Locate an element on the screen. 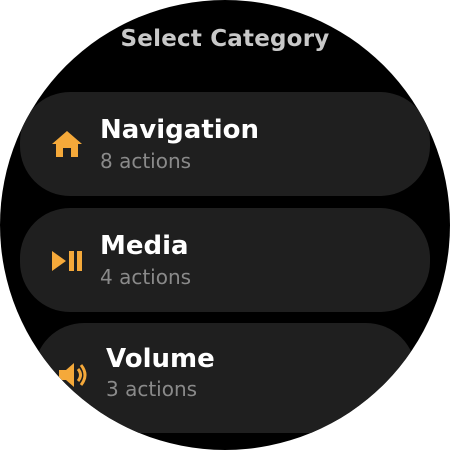  category-action-count: 3 actions is located at coordinates (152, 389).